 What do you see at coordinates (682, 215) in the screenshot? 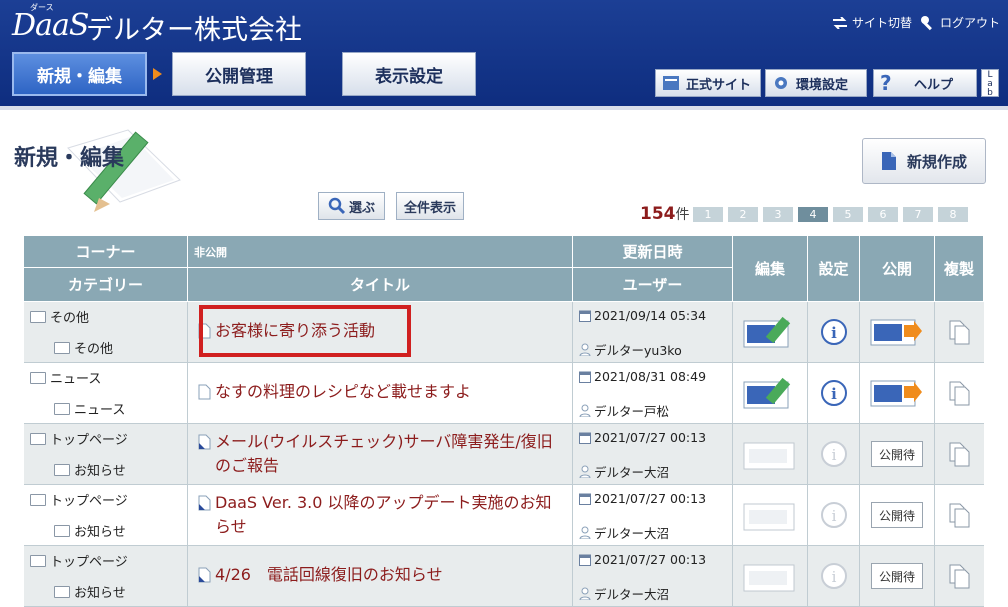
I see `count-unit: 件` at bounding box center [682, 215].